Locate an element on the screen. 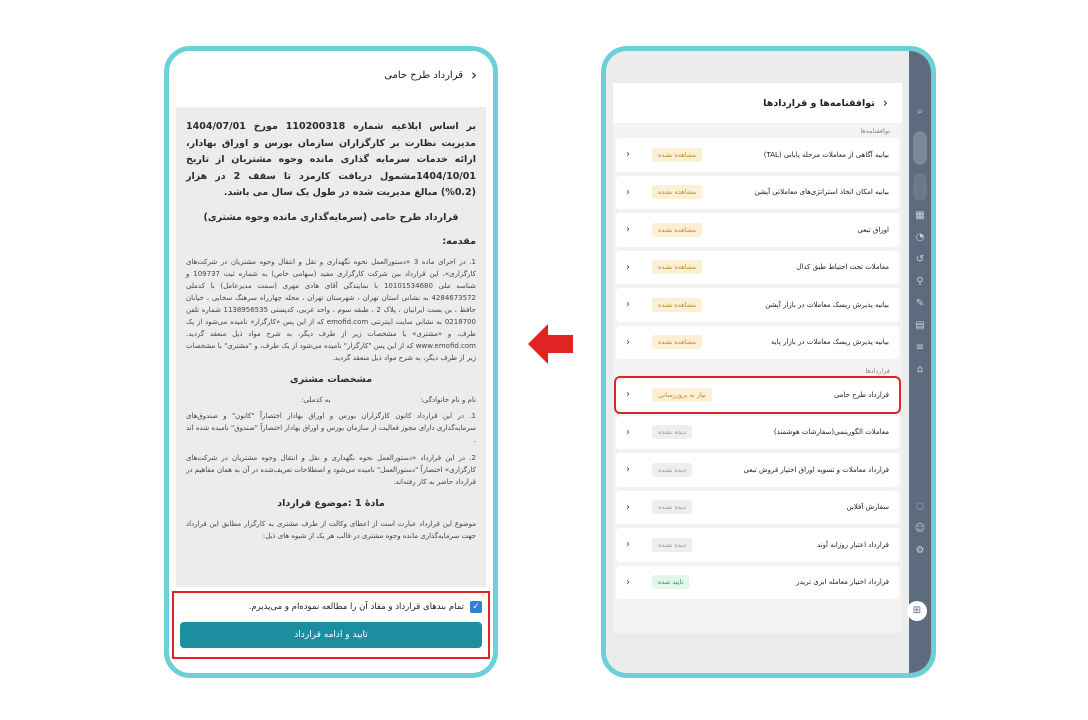  national-code-label: به کدملی: is located at coordinates (316, 399).